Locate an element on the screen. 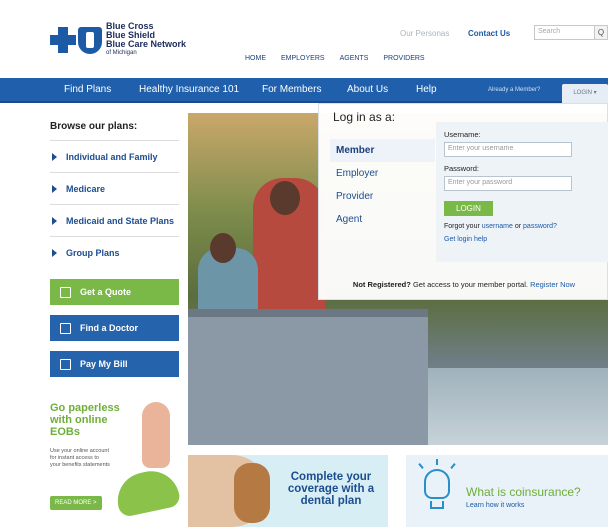  button-label: Find a Doctor is located at coordinates (109, 328).